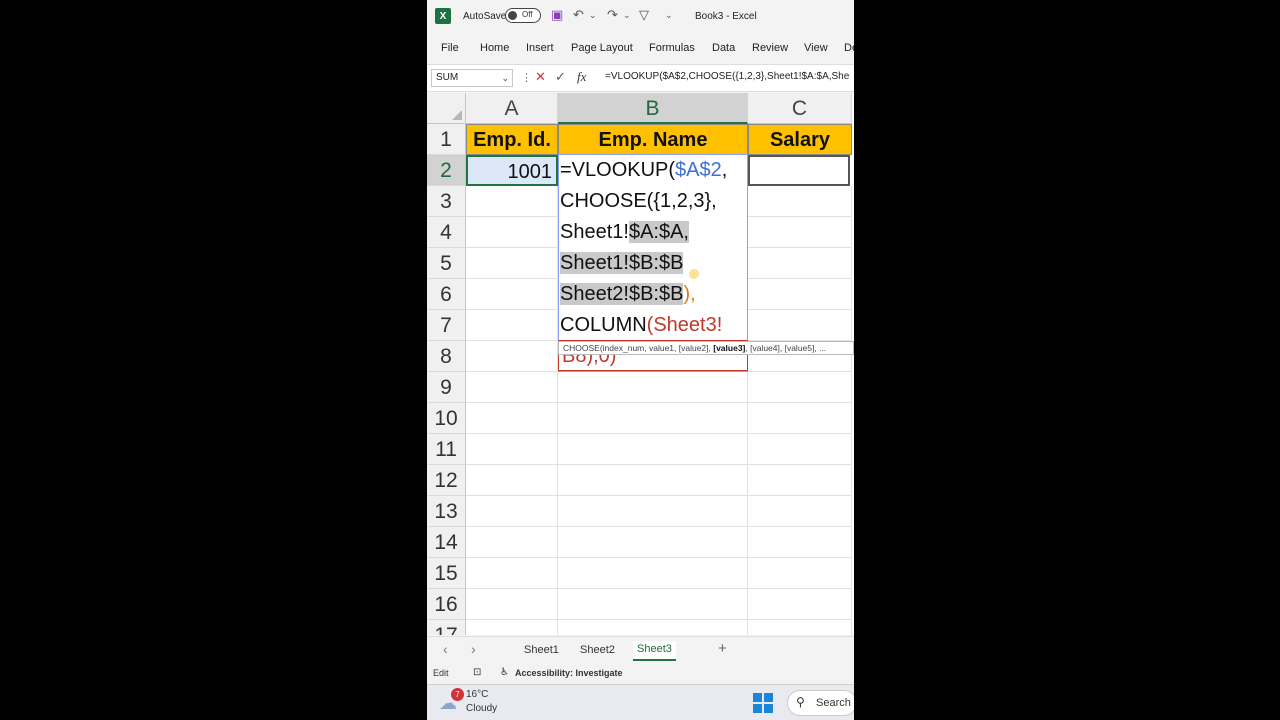  What do you see at coordinates (446, 108) in the screenshot?
I see `select-all-button` at bounding box center [446, 108].